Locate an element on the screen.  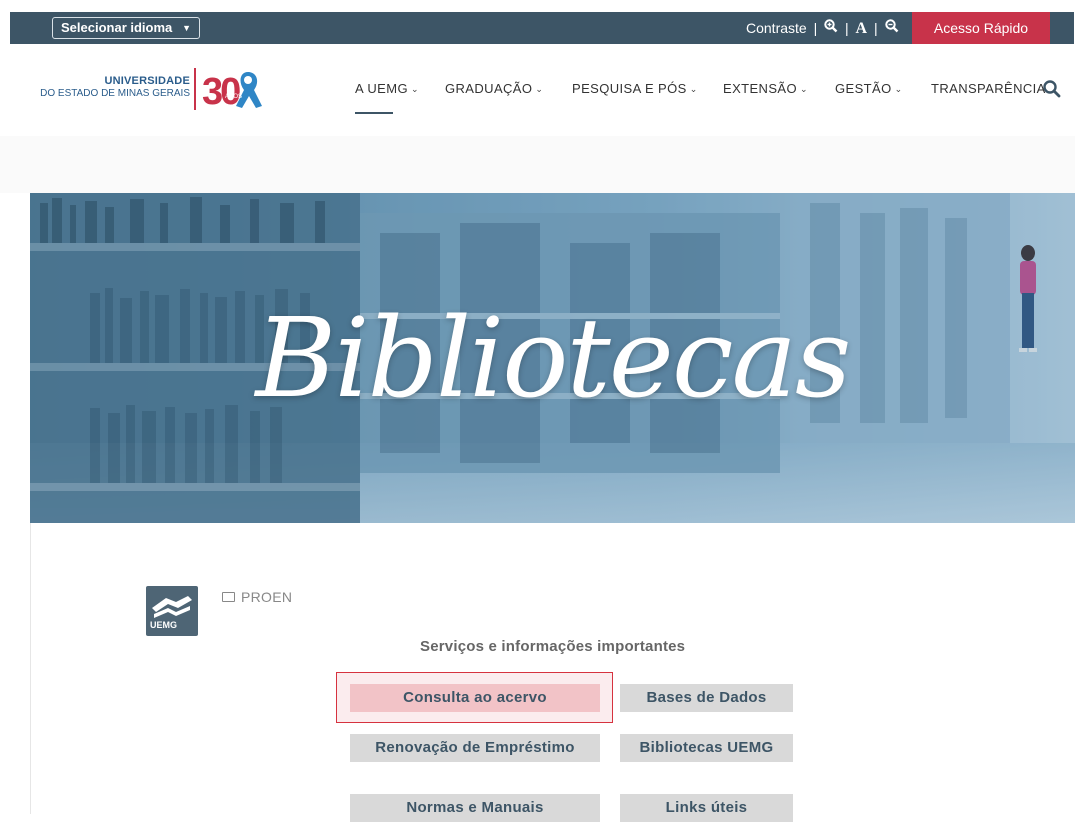
nav-item-extensao: EXTENSÃO ⌄ is located at coordinates (765, 88).